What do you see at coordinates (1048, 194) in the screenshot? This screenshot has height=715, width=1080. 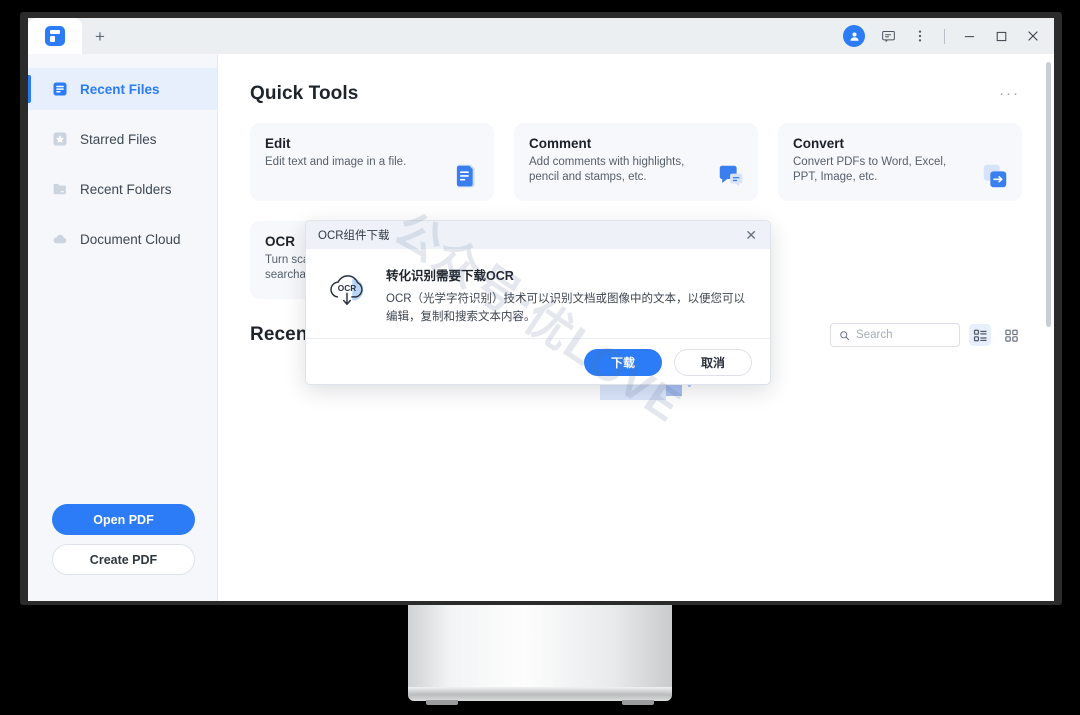 I see `main-scrollbar` at bounding box center [1048, 194].